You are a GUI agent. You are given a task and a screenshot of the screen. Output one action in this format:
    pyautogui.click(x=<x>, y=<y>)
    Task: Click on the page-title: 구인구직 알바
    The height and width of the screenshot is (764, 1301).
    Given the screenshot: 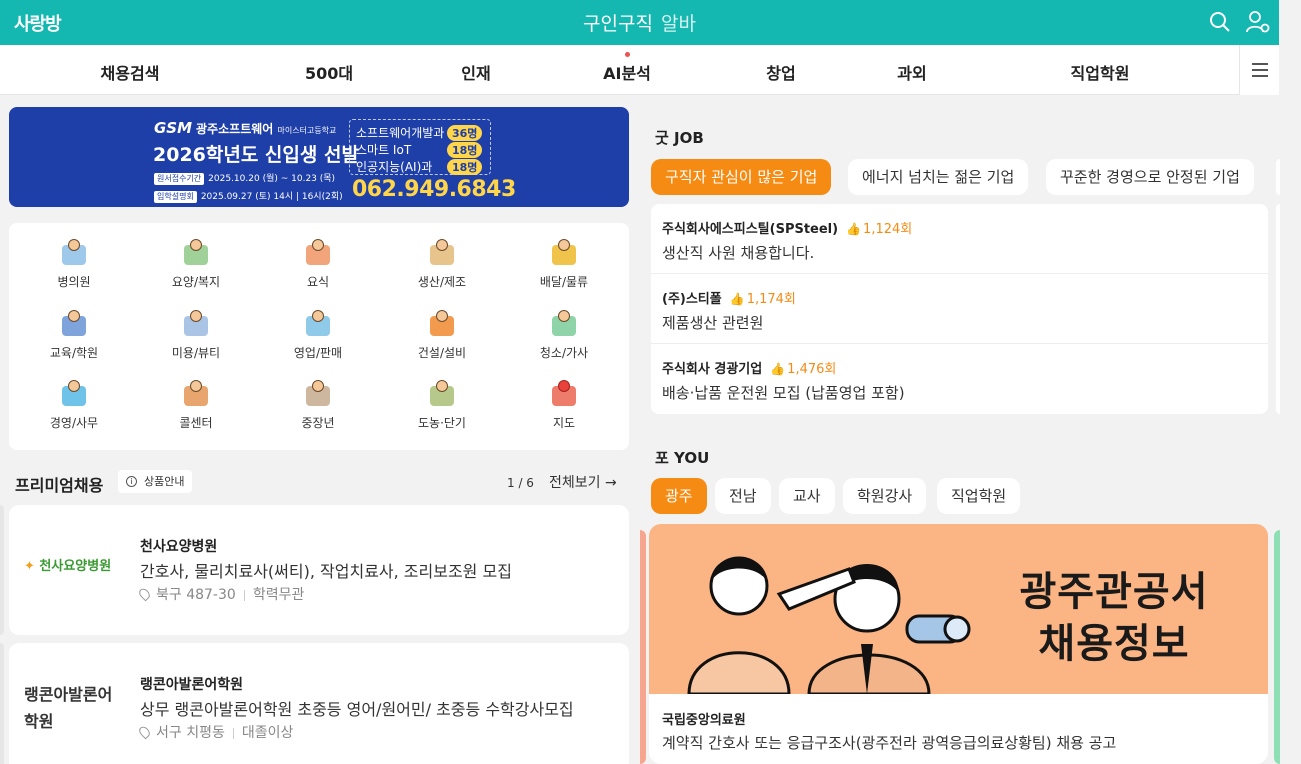 What is the action you would take?
    pyautogui.click(x=639, y=22)
    